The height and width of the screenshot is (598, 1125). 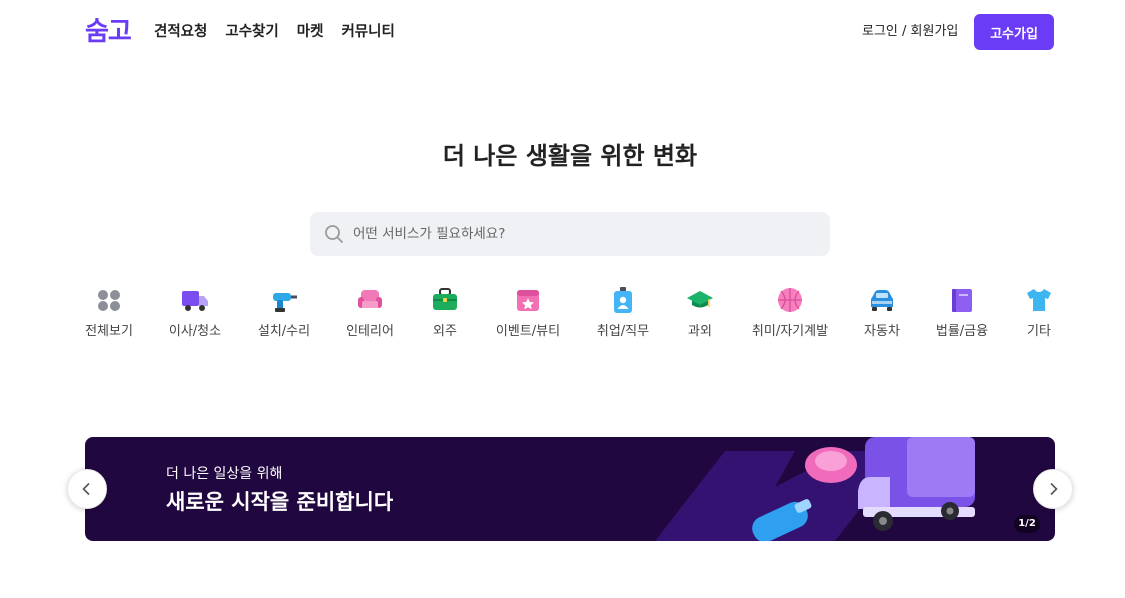 I want to click on nav-market: 마켓, so click(x=310, y=32).